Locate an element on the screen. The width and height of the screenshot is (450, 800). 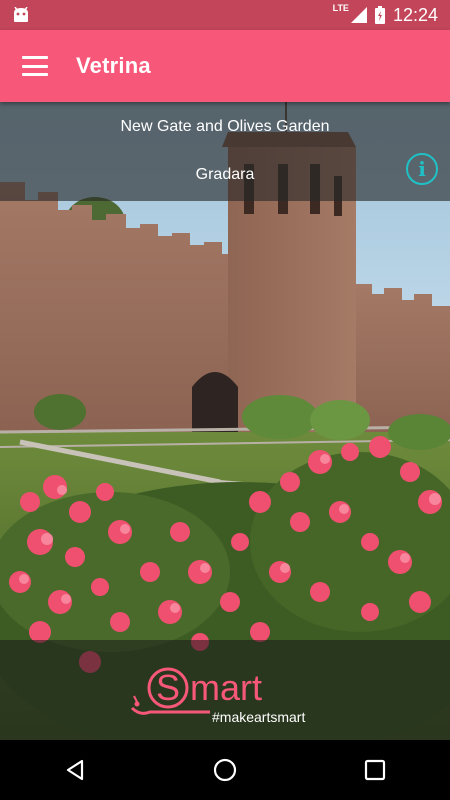
status-time: 12:24 is located at coordinates (415, 14).